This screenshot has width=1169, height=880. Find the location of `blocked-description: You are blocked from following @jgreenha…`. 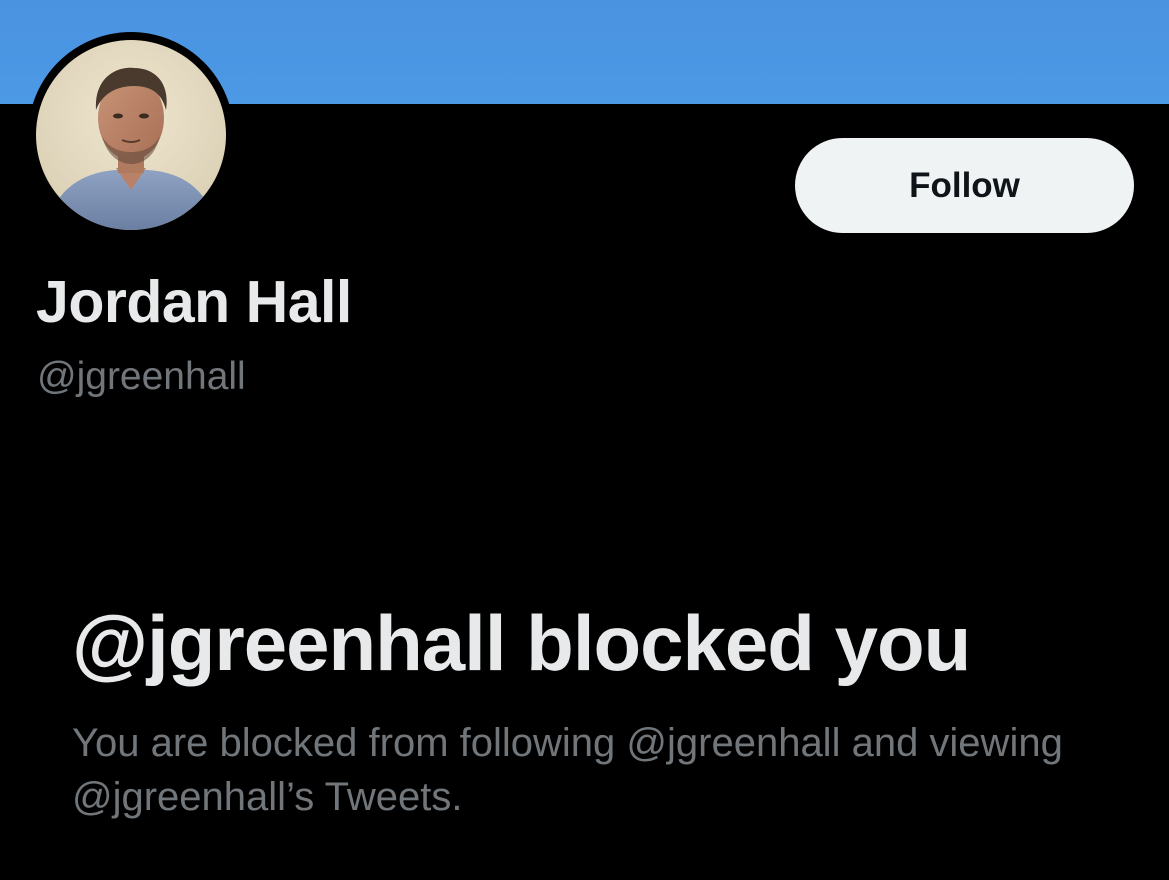

blocked-description: You are blocked from following @jgreenha… is located at coordinates (567, 770).